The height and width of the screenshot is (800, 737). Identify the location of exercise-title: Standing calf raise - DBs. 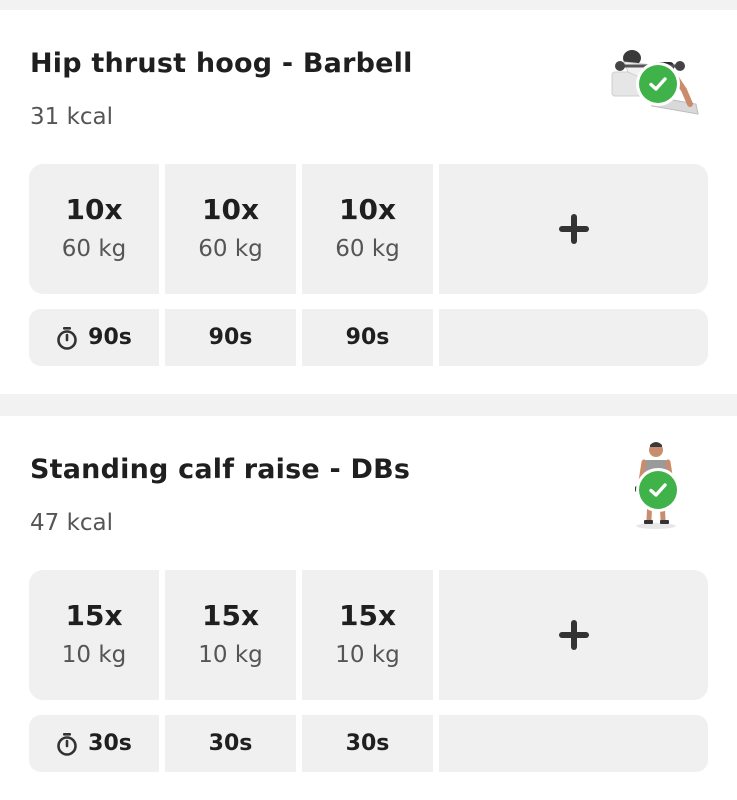
(220, 469).